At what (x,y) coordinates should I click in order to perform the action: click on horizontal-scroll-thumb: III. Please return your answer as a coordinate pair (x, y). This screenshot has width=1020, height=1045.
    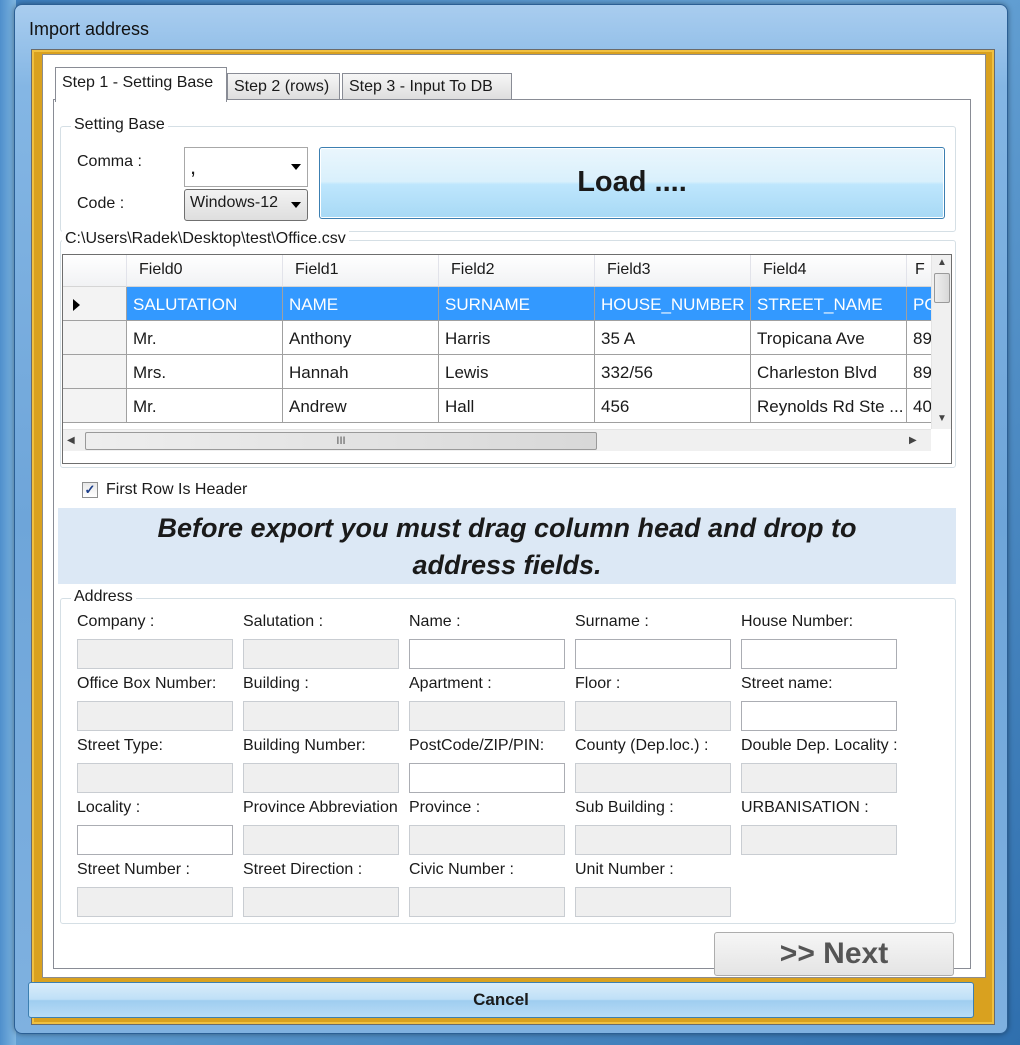
    Looking at the image, I should click on (341, 441).